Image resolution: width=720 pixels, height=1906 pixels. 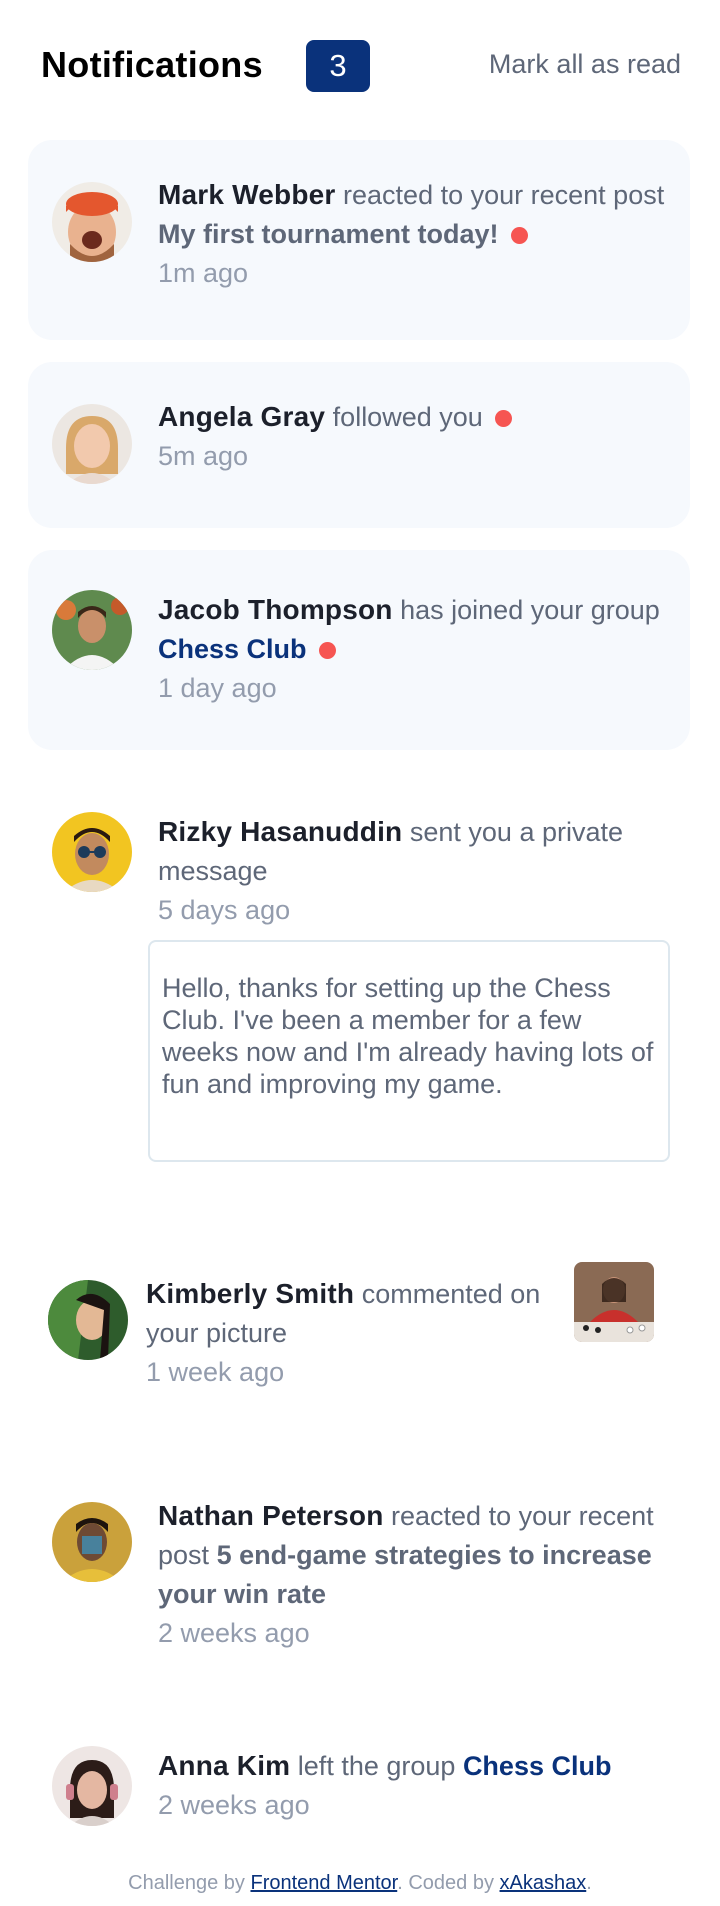 What do you see at coordinates (413, 436) in the screenshot?
I see `notification-text: Angela Gray followed you 5m ago` at bounding box center [413, 436].